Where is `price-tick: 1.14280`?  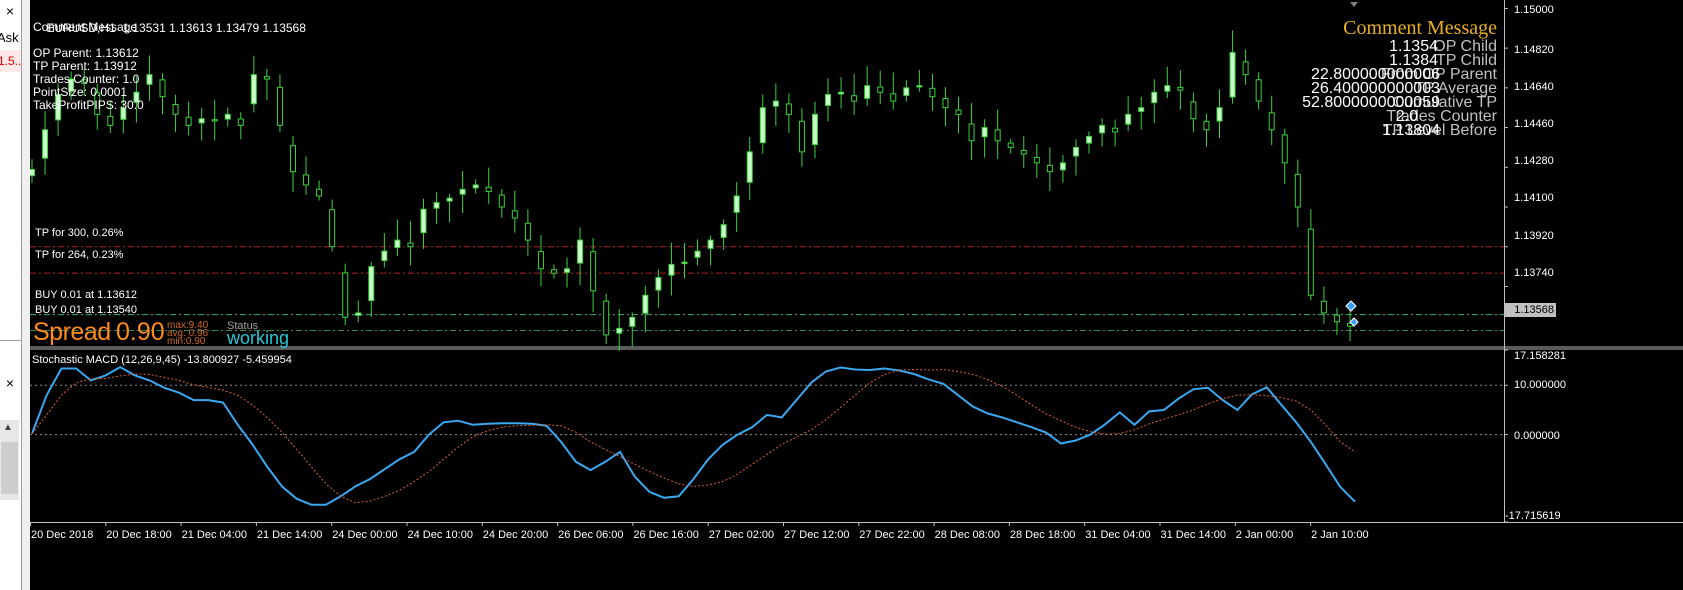
price-tick: 1.14280 is located at coordinates (1534, 161).